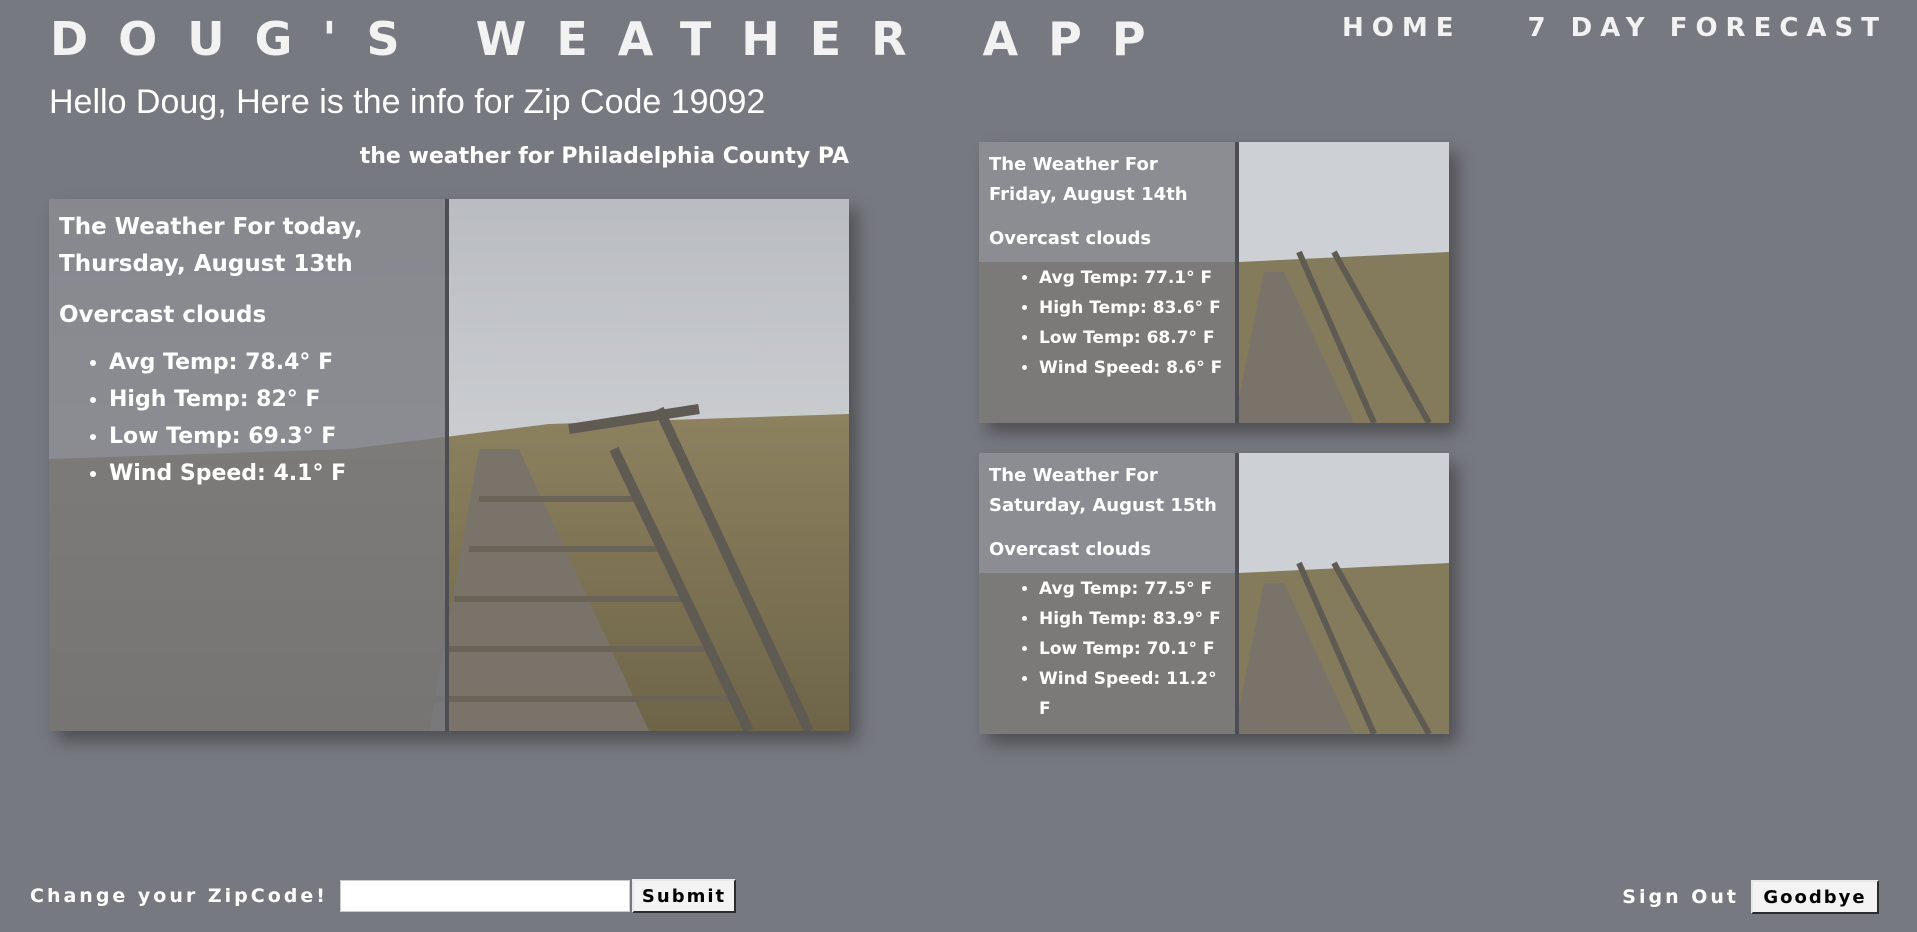  What do you see at coordinates (179, 896) in the screenshot?
I see `zipcode-label: Change your ZipCode!` at bounding box center [179, 896].